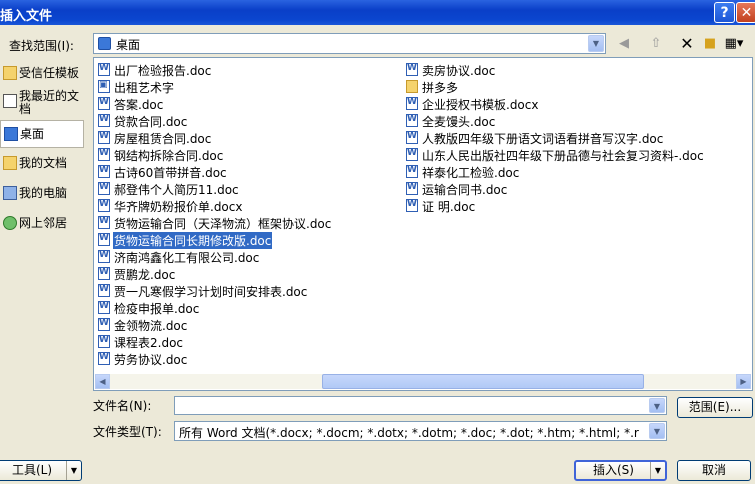  I want to click on place-my-computer: 我的电脑, so click(42, 194).